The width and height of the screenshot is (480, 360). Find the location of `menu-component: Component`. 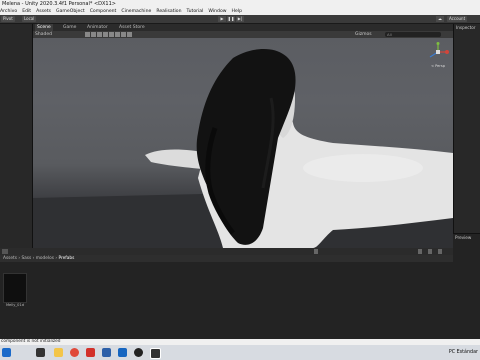

menu-component: Component is located at coordinates (103, 11).